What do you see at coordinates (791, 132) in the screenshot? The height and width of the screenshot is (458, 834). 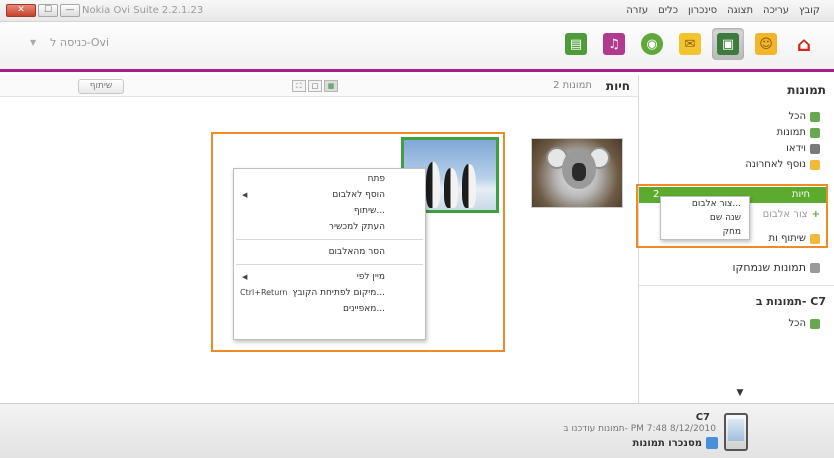 I see `sidebar-item-label: תמונות` at bounding box center [791, 132].